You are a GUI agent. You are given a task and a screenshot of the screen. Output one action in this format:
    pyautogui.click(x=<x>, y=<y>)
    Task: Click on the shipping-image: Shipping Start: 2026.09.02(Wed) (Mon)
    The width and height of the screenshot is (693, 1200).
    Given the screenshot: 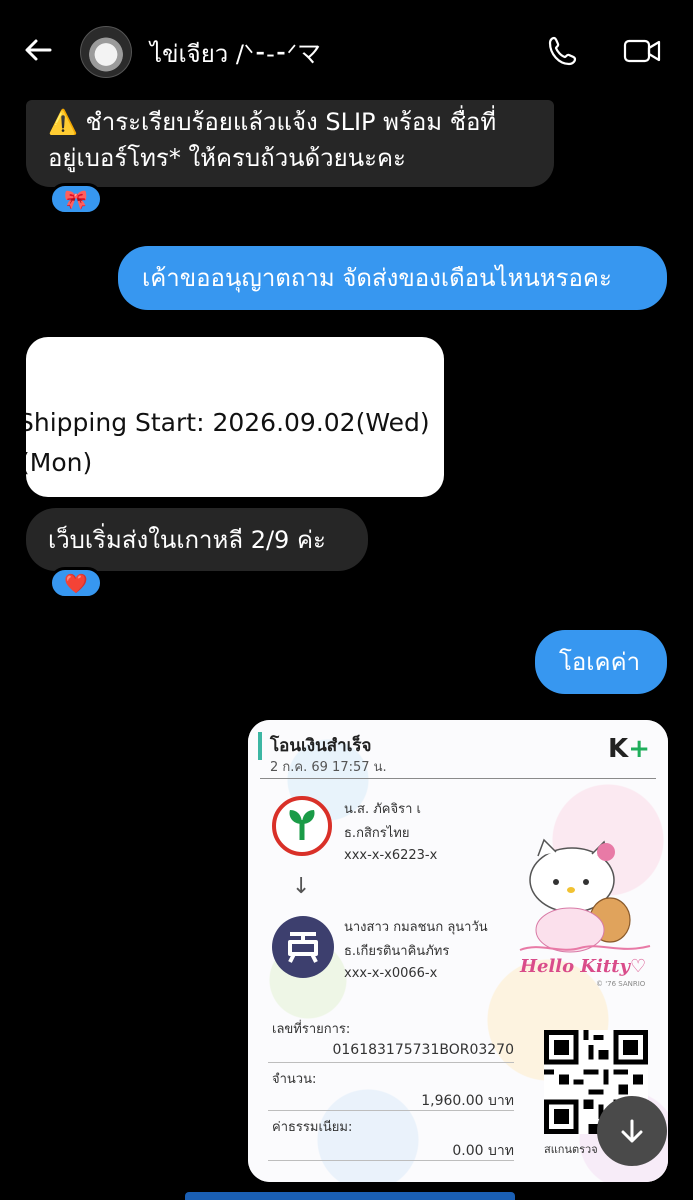 What is the action you would take?
    pyautogui.click(x=235, y=417)
    